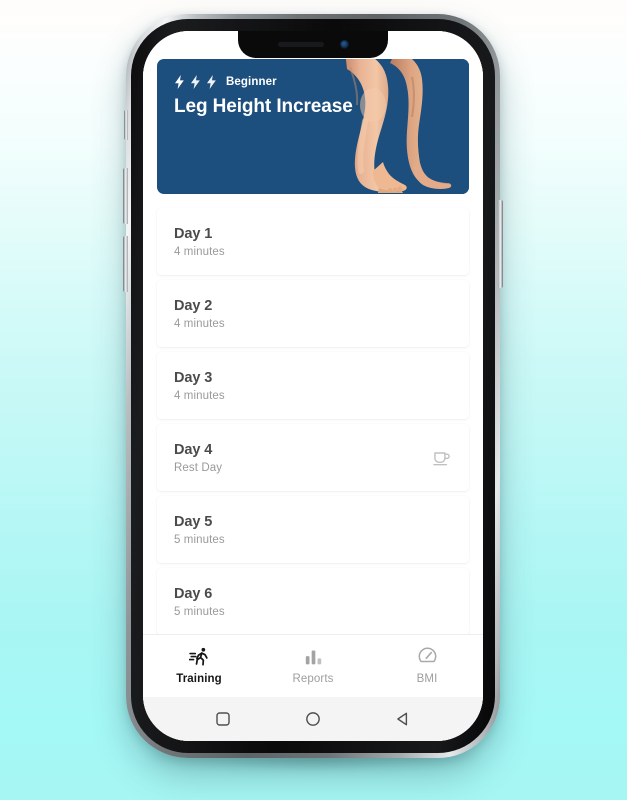 The width and height of the screenshot is (627, 800). I want to click on tab-training: Training, so click(199, 665).